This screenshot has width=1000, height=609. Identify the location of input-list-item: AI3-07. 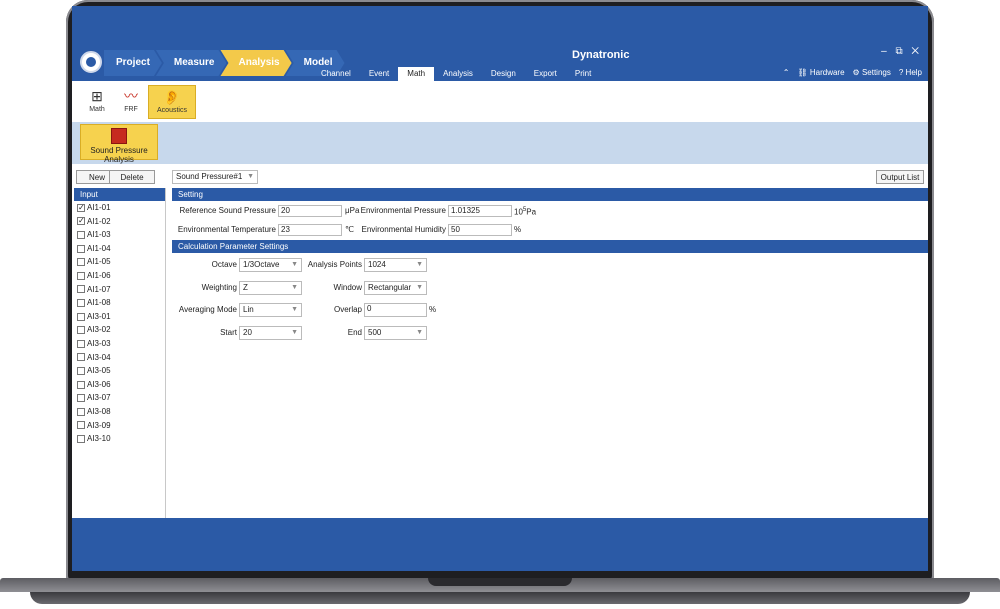
(119, 398).